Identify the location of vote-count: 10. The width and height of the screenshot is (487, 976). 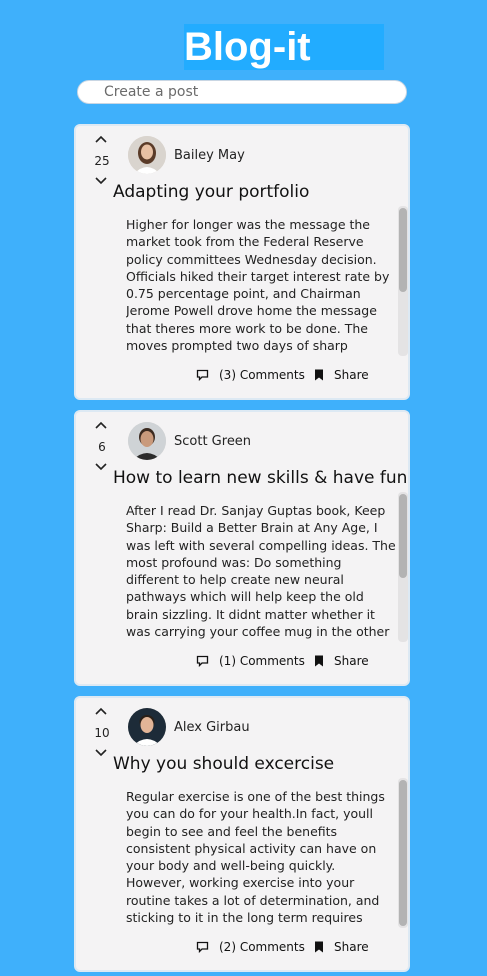
(102, 733).